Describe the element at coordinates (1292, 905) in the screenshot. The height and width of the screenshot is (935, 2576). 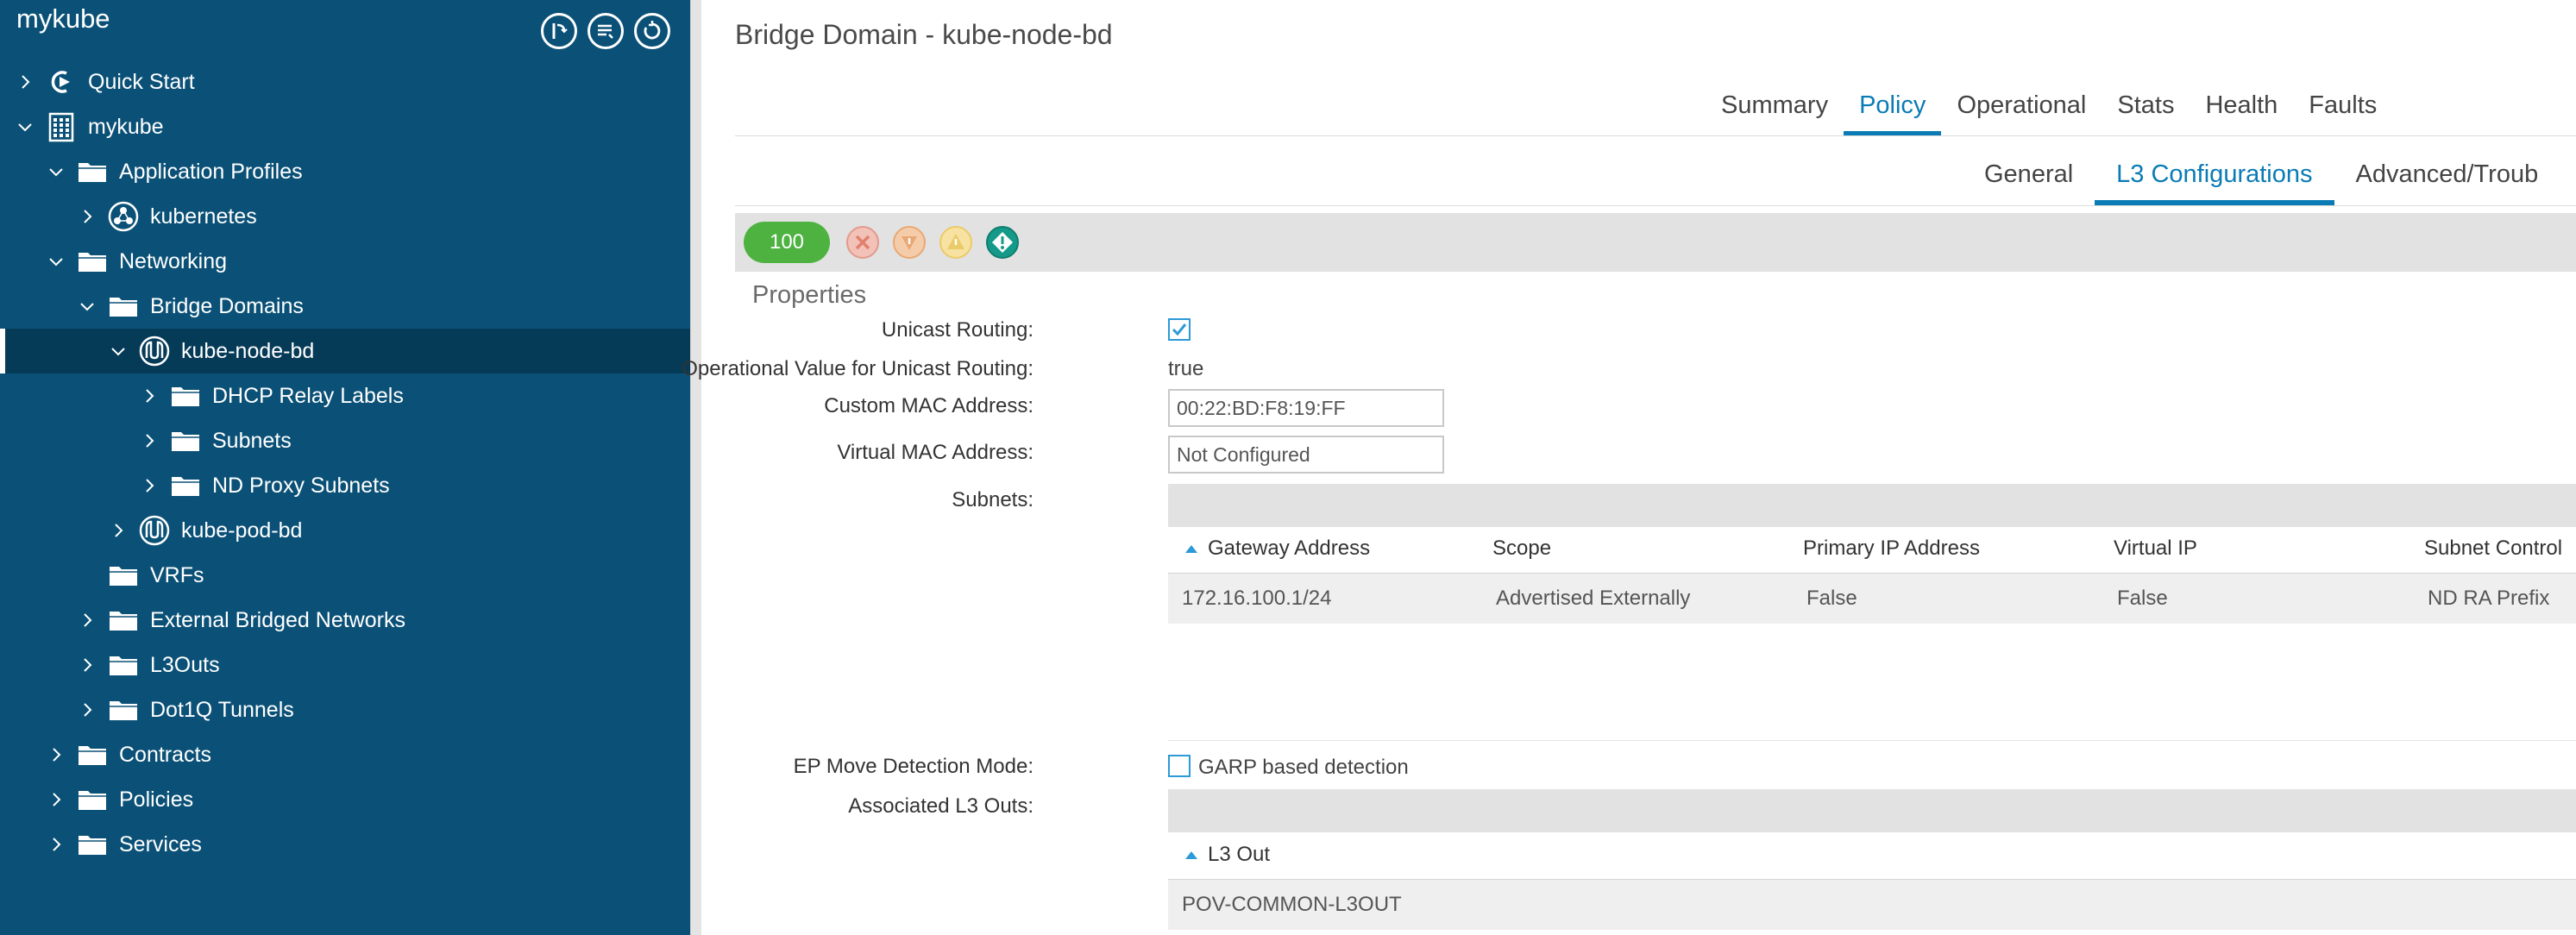
I see `l3out-table-cell: POV-COMMON-L3OUT` at that location.